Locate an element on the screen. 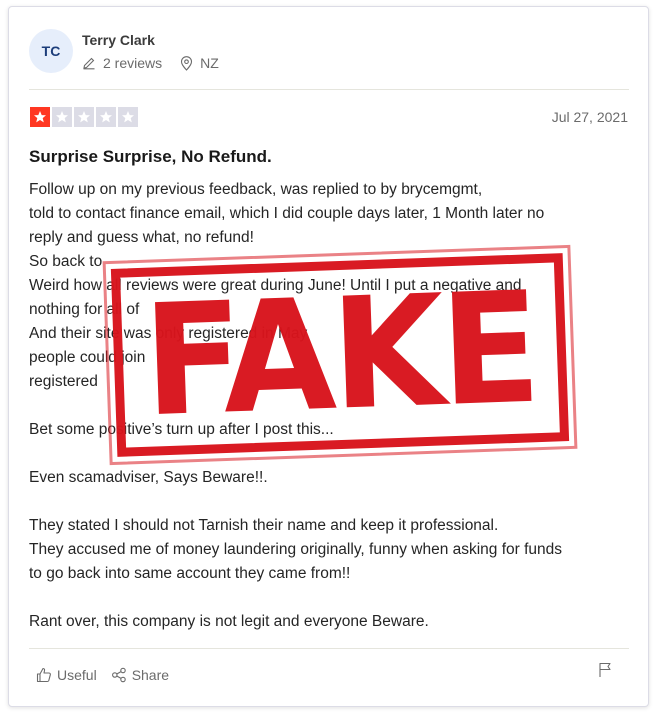 The image size is (657, 713). share-button: Share is located at coordinates (140, 675).